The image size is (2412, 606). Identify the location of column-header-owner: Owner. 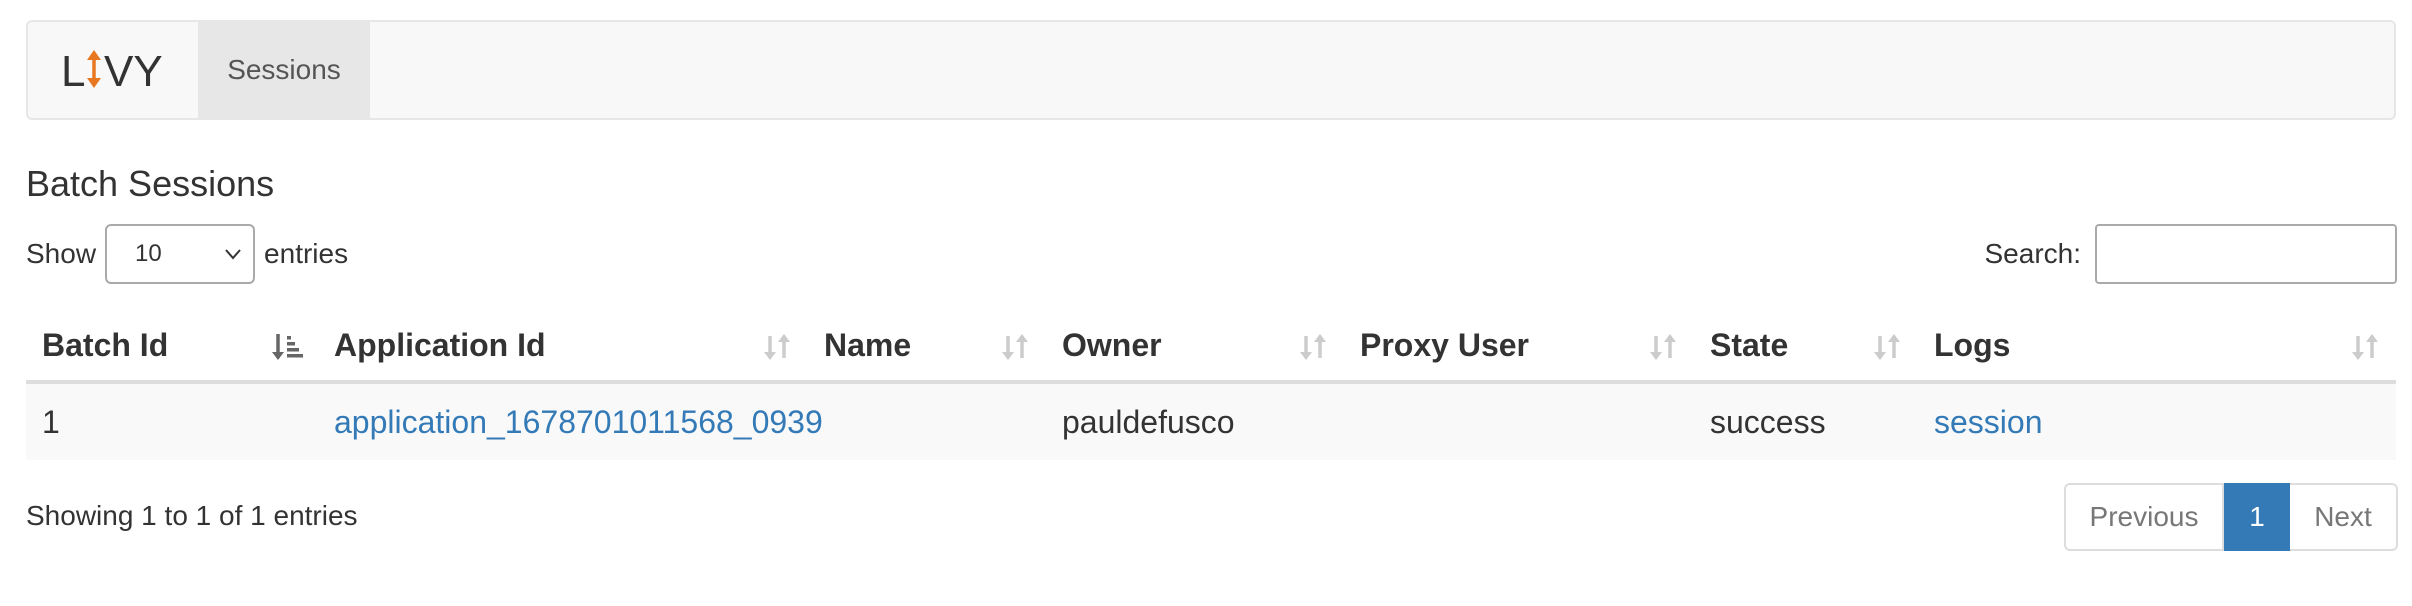
(1195, 347).